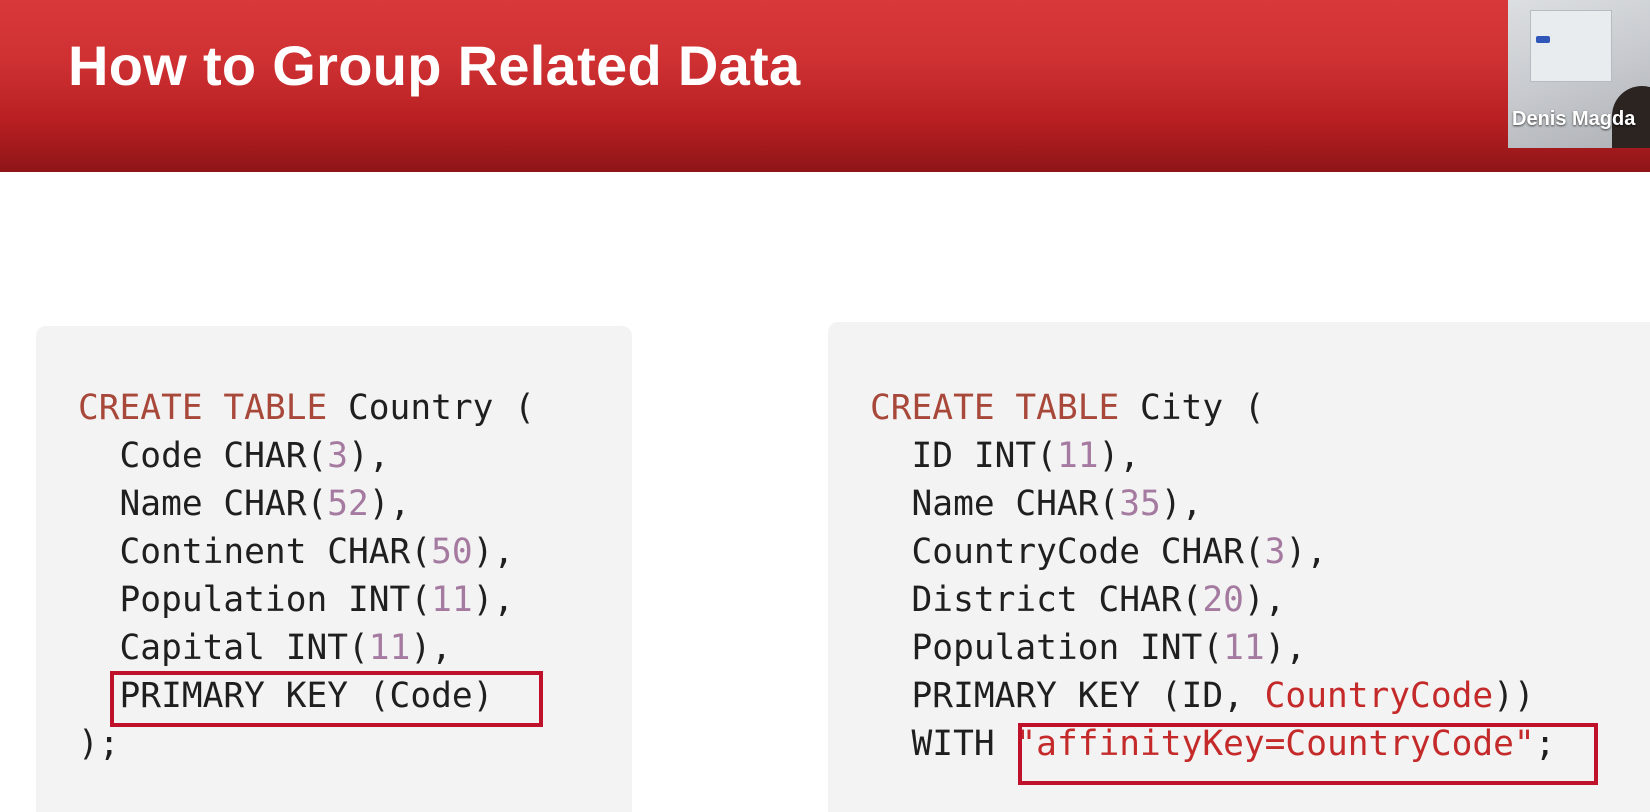 This screenshot has width=1650, height=812. Describe the element at coordinates (943, 744) in the screenshot. I see `code-token: WITH` at that location.